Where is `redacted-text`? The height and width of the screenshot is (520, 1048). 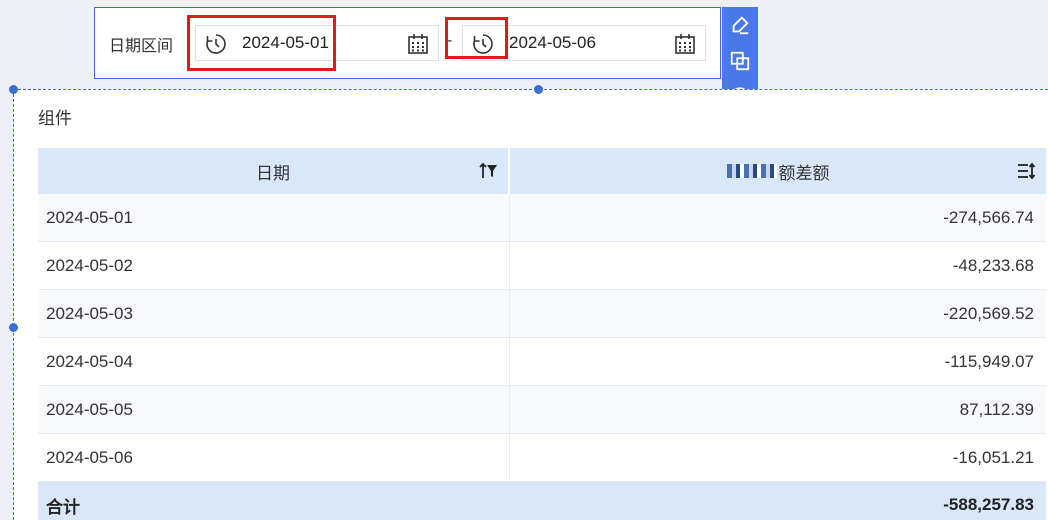
redacted-text is located at coordinates (751, 171).